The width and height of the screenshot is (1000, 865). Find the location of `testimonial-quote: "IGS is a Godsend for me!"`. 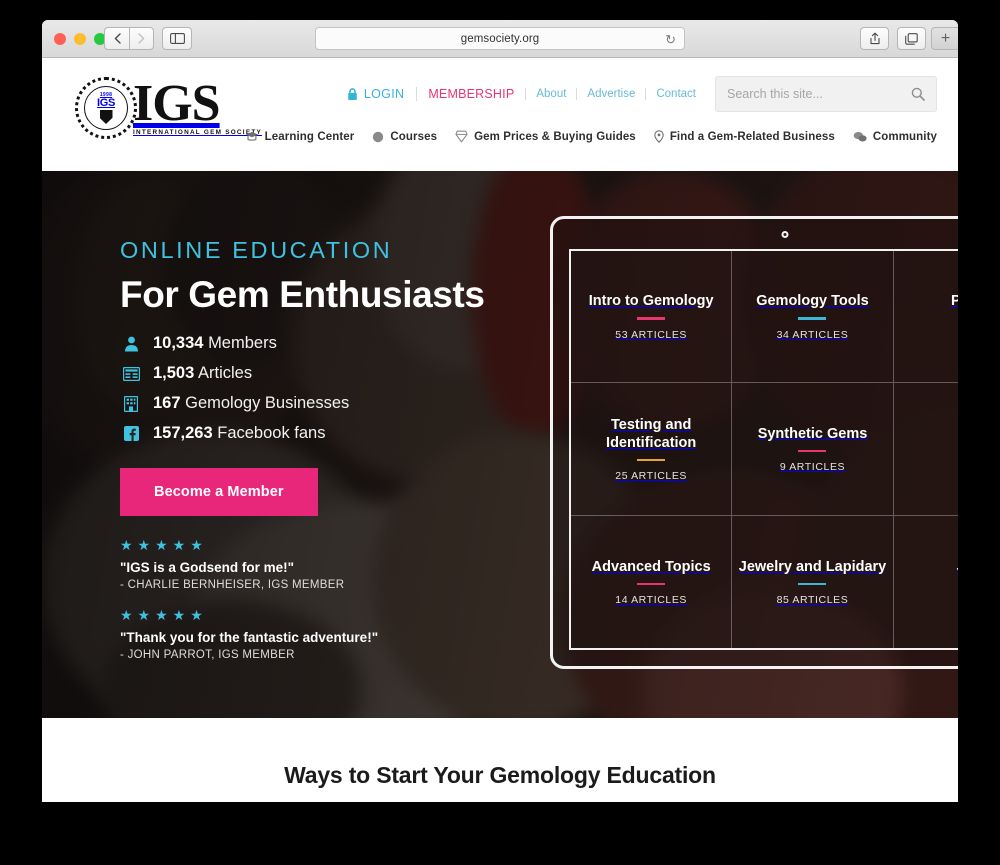

testimonial-quote: "IGS is a Godsend for me!" is located at coordinates (207, 568).